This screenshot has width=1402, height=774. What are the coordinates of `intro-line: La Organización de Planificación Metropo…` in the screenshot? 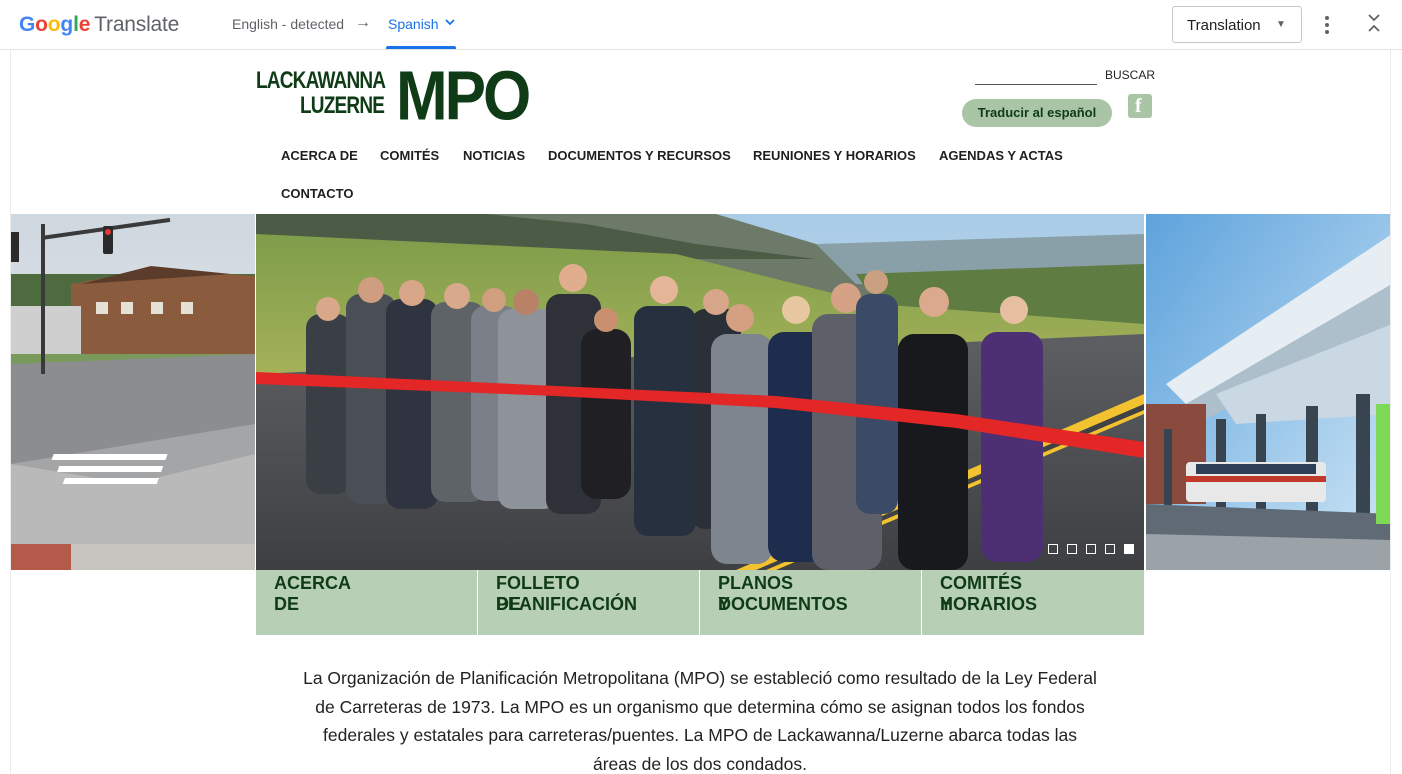 It's located at (700, 678).